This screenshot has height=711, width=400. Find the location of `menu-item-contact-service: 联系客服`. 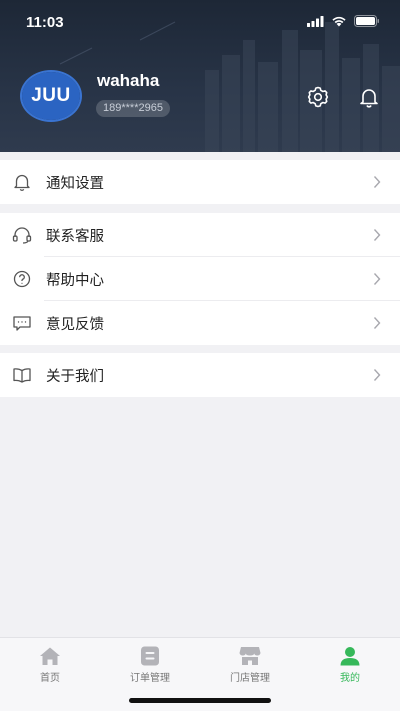

menu-item-contact-service: 联系客服 is located at coordinates (200, 235).